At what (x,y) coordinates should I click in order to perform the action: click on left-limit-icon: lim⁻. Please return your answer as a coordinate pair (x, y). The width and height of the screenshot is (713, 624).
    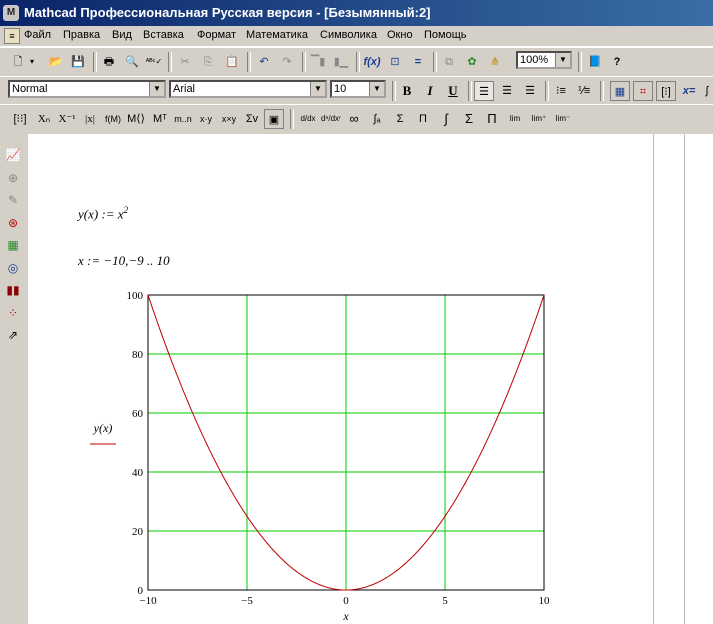
    Looking at the image, I should click on (563, 119).